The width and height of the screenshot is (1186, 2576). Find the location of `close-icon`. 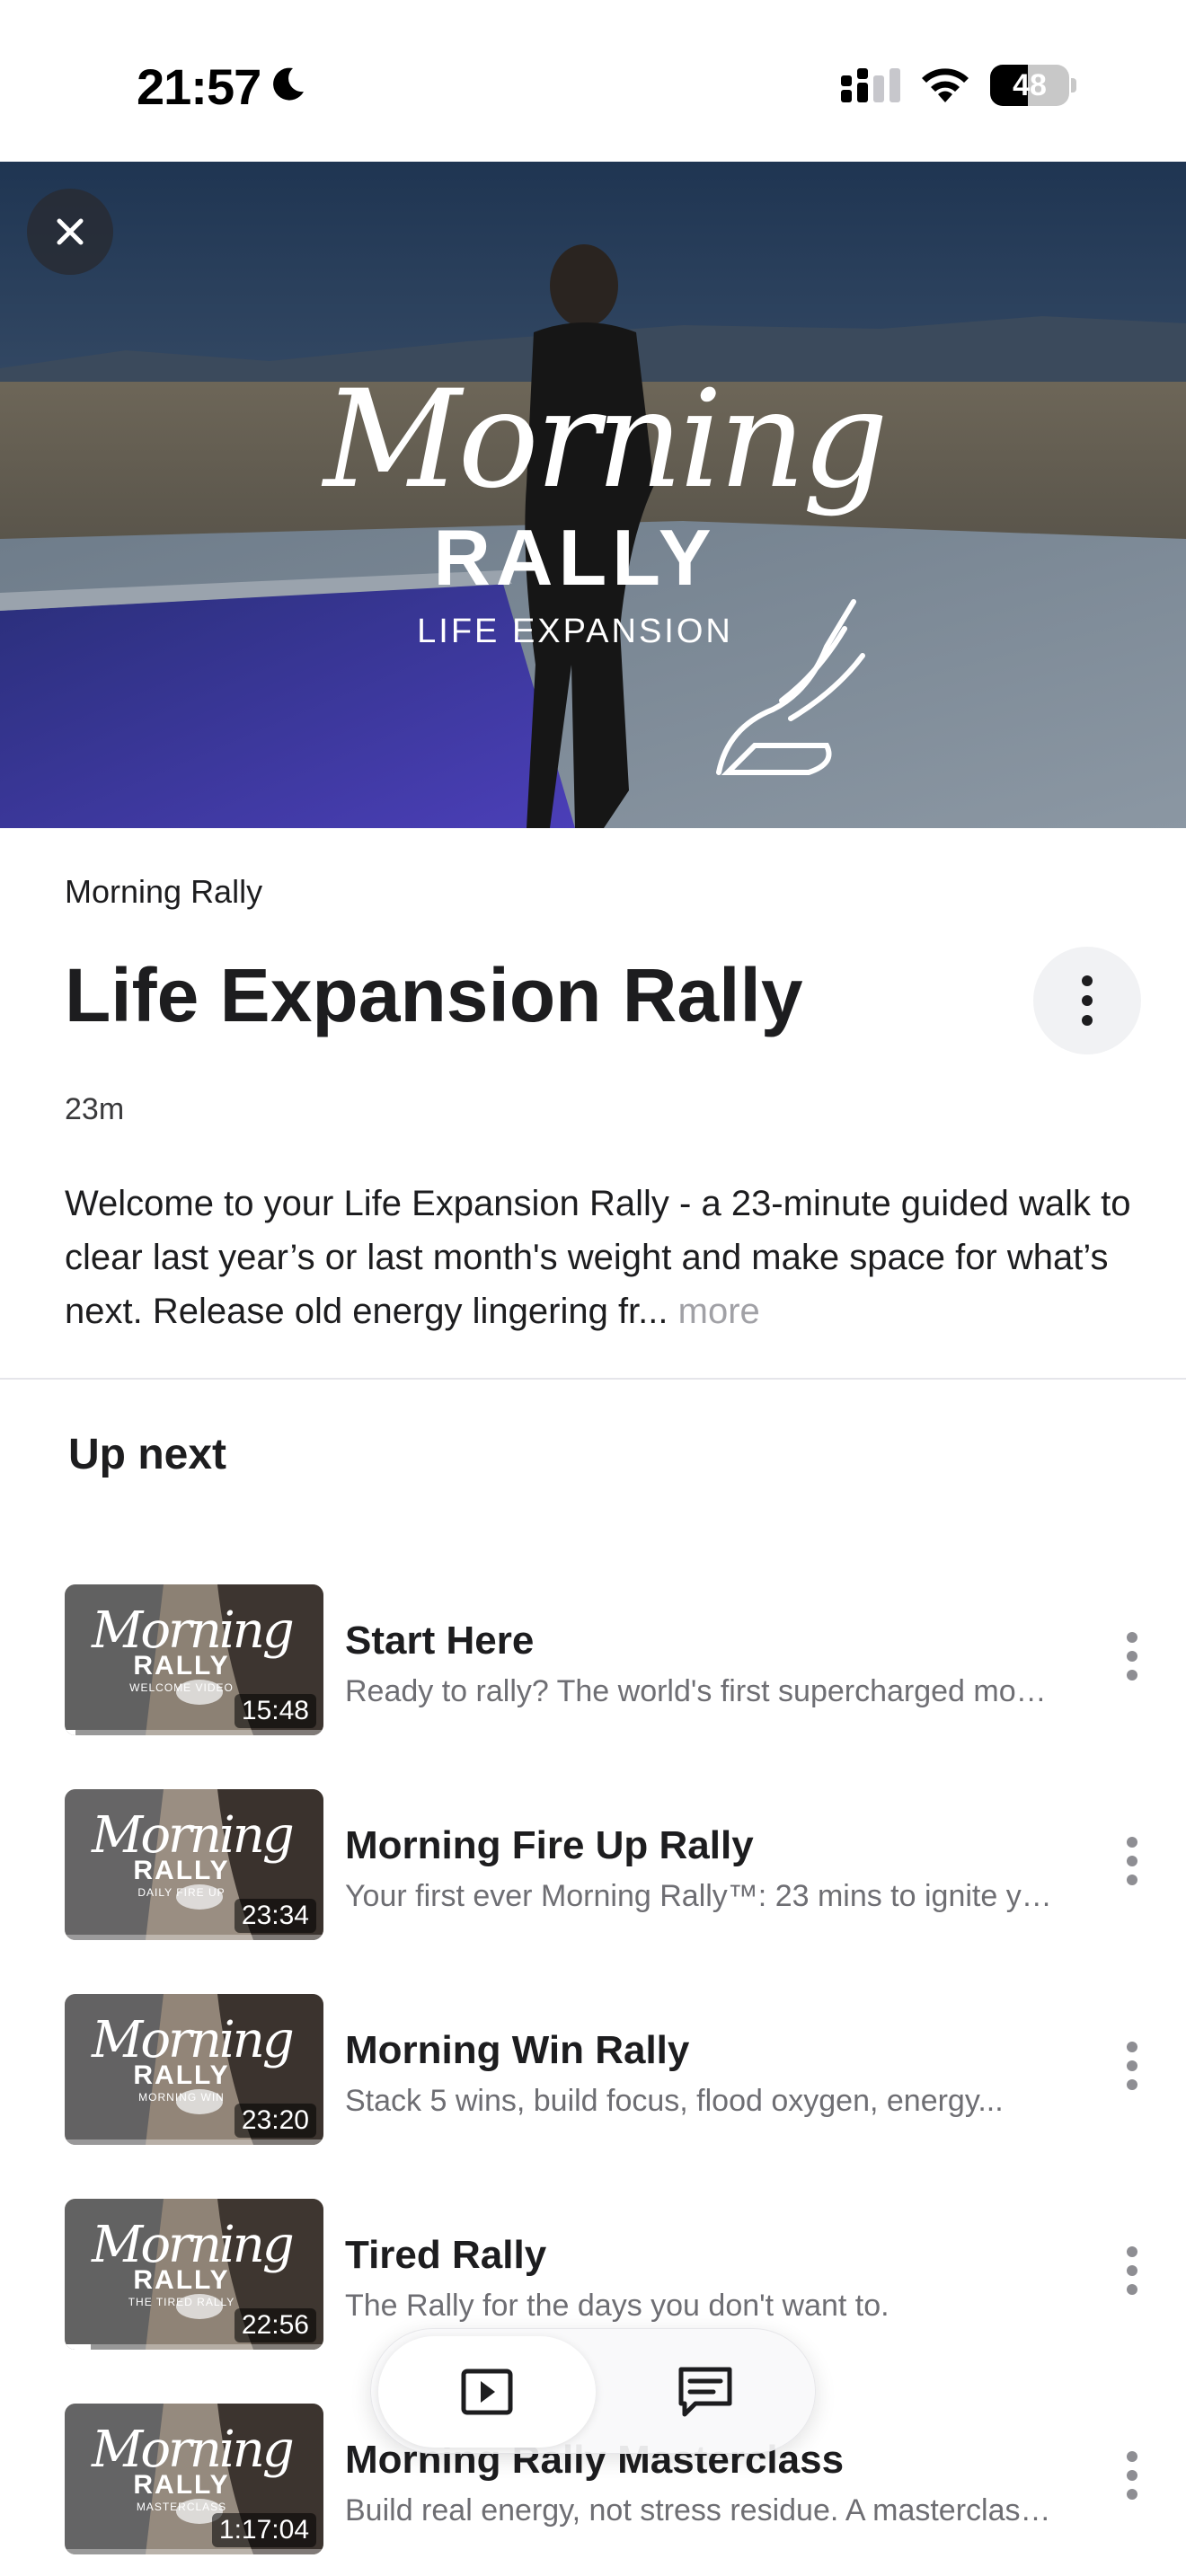

close-icon is located at coordinates (70, 231).